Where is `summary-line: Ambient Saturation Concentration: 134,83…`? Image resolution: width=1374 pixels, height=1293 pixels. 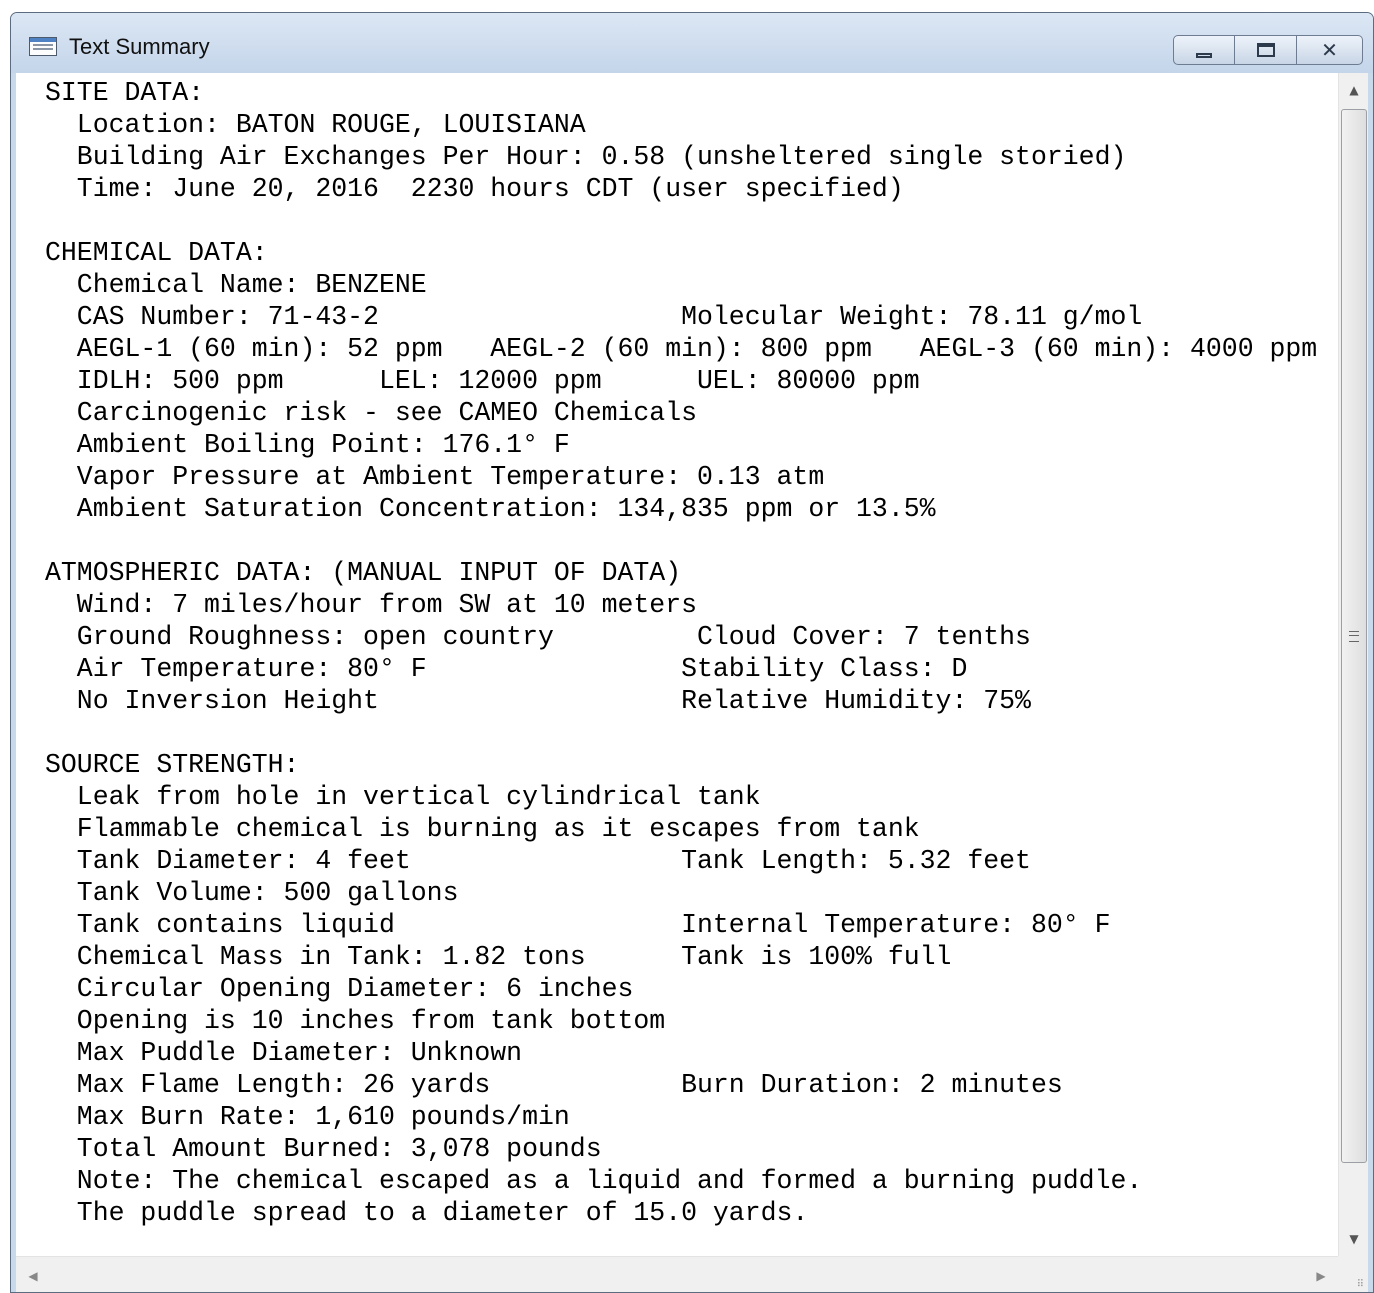
summary-line: Ambient Saturation Concentration: 134,83… is located at coordinates (490, 509).